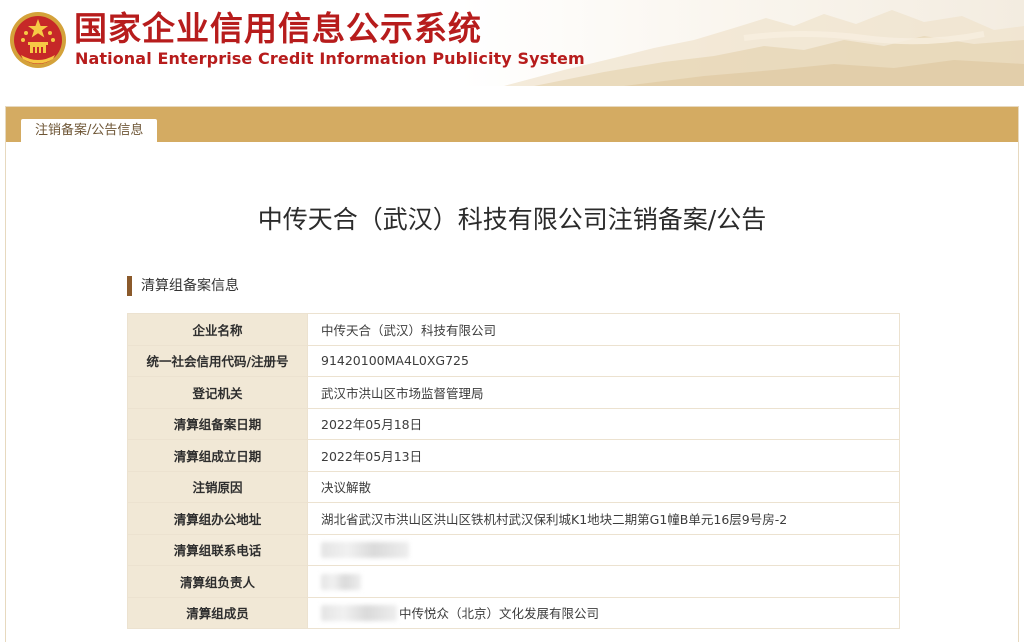 This screenshot has height=642, width=1024. Describe the element at coordinates (217, 581) in the screenshot. I see `row-label: 清算组负责人` at that location.